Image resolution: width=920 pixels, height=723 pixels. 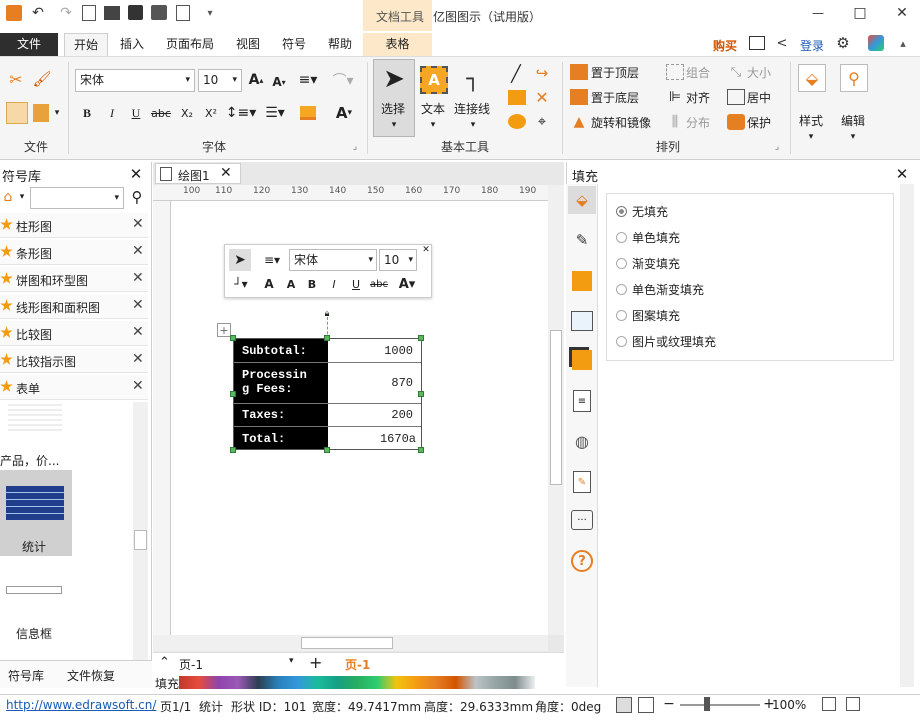 What do you see at coordinates (876, 43) in the screenshot?
I see `theme-icon` at bounding box center [876, 43].